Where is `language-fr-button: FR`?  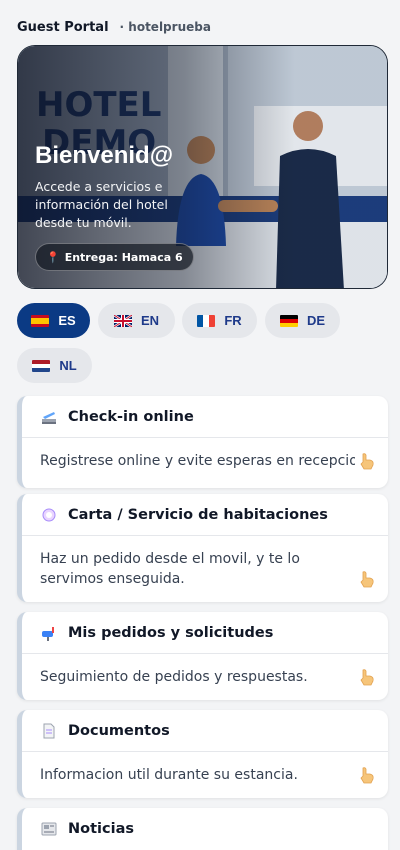
language-fr-button: FR is located at coordinates (219, 320).